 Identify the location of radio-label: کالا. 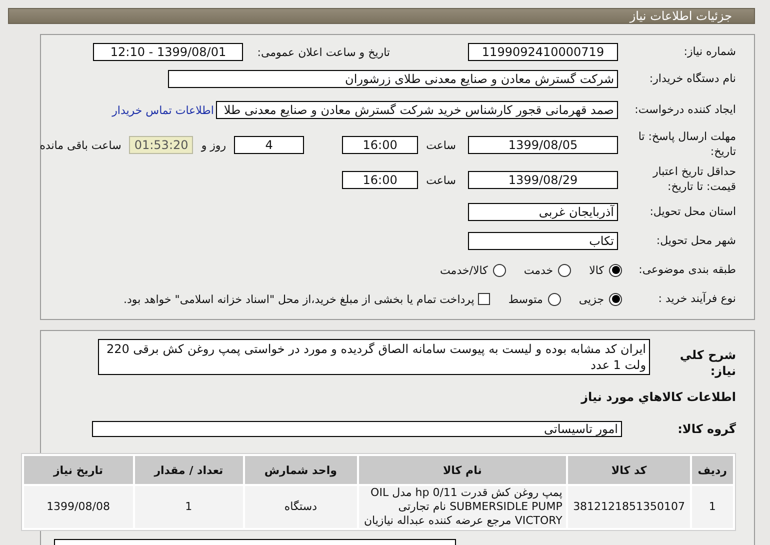
(596, 270).